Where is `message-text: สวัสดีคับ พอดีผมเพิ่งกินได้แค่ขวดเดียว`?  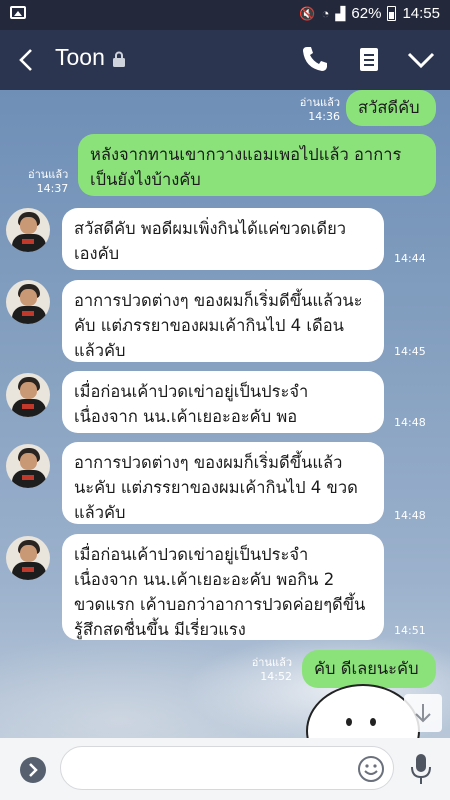 message-text: สวัสดีคับ พอดีผมเพิ่งกินได้แค่ขวดเดียว is located at coordinates (210, 228).